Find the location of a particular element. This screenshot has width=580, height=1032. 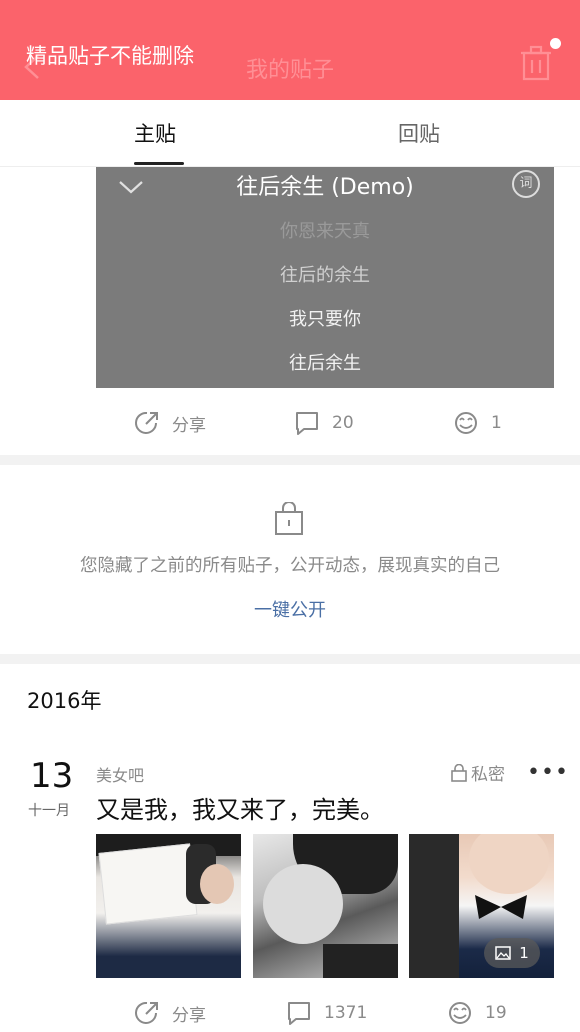

tab-main-posts: 主贴 is located at coordinates (155, 133).